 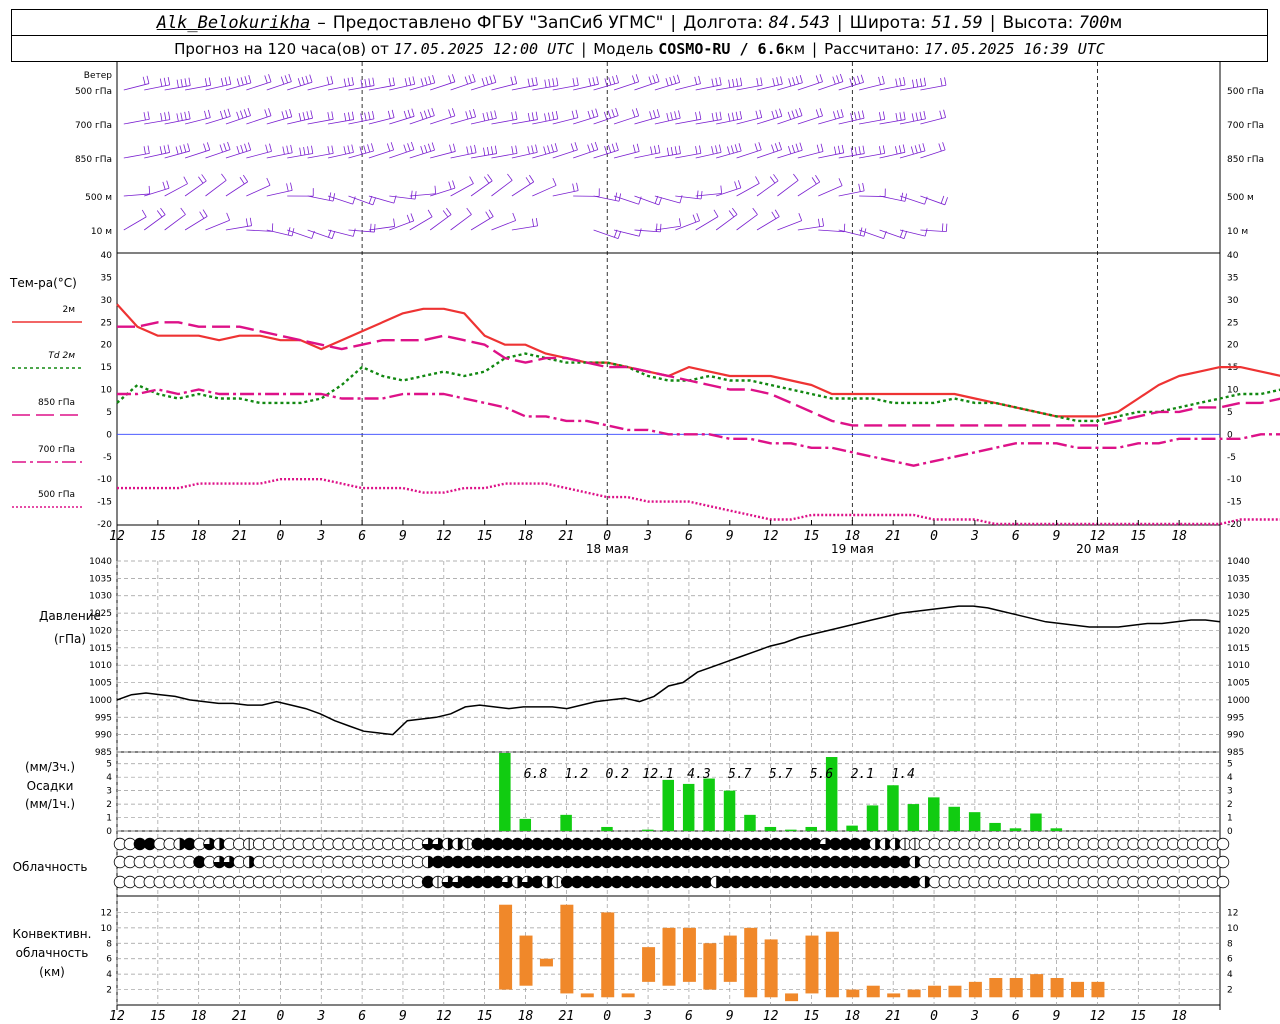 What do you see at coordinates (617, 774) in the screenshot?
I see `precip-total-label: 0.2` at bounding box center [617, 774].